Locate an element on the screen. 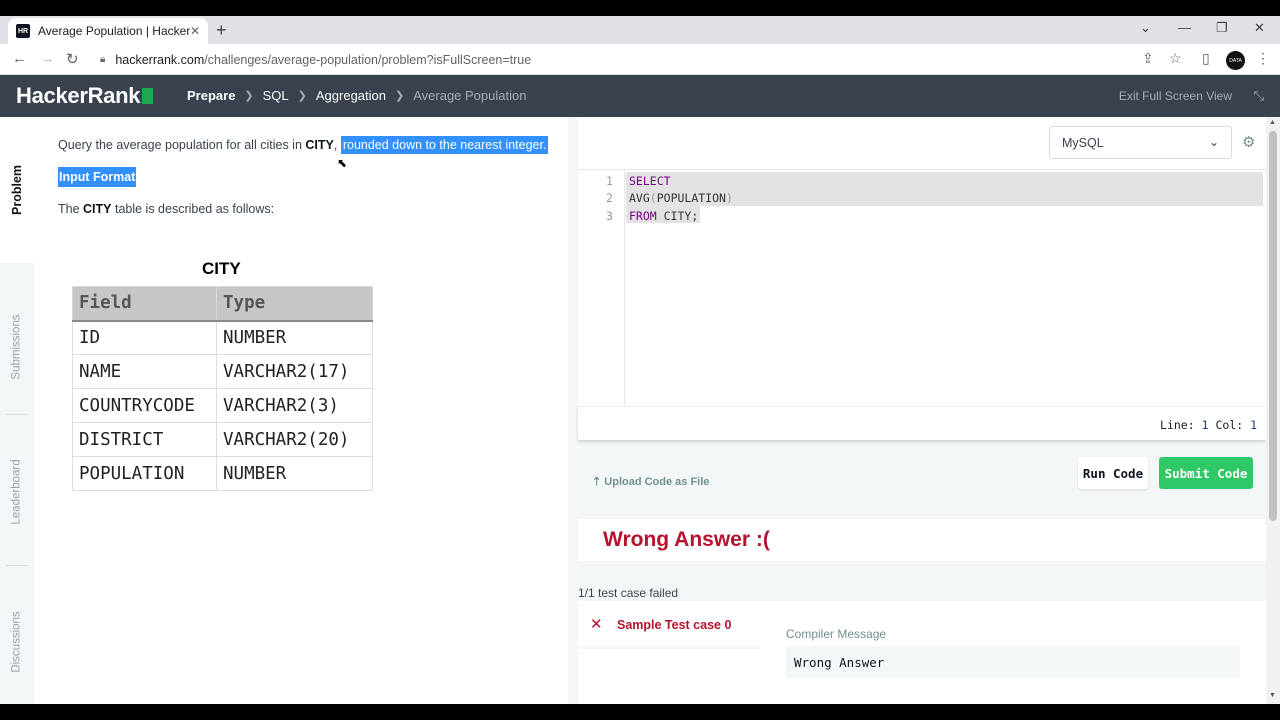 The image size is (1280, 720). scroll-down-icon: ▼ is located at coordinates (1272, 695).